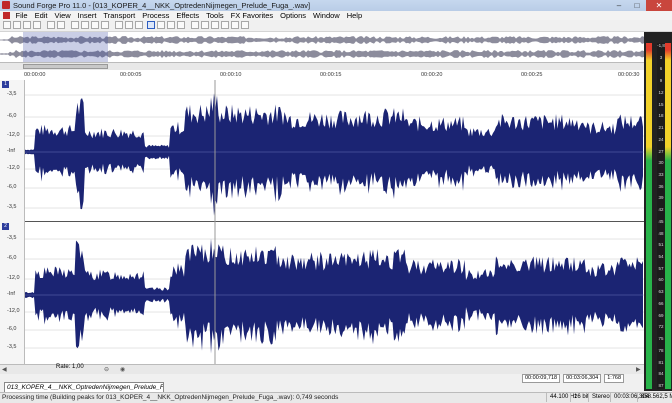 The height and width of the screenshot is (403, 672). Describe the element at coordinates (661, 292) in the screenshot. I see `meter-tick-label: 63` at that location.